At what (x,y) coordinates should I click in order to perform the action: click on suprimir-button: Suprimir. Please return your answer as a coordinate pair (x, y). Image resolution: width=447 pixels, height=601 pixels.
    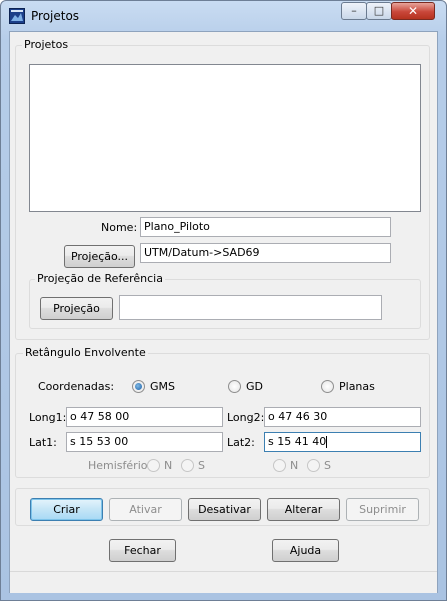
    Looking at the image, I should click on (382, 509).